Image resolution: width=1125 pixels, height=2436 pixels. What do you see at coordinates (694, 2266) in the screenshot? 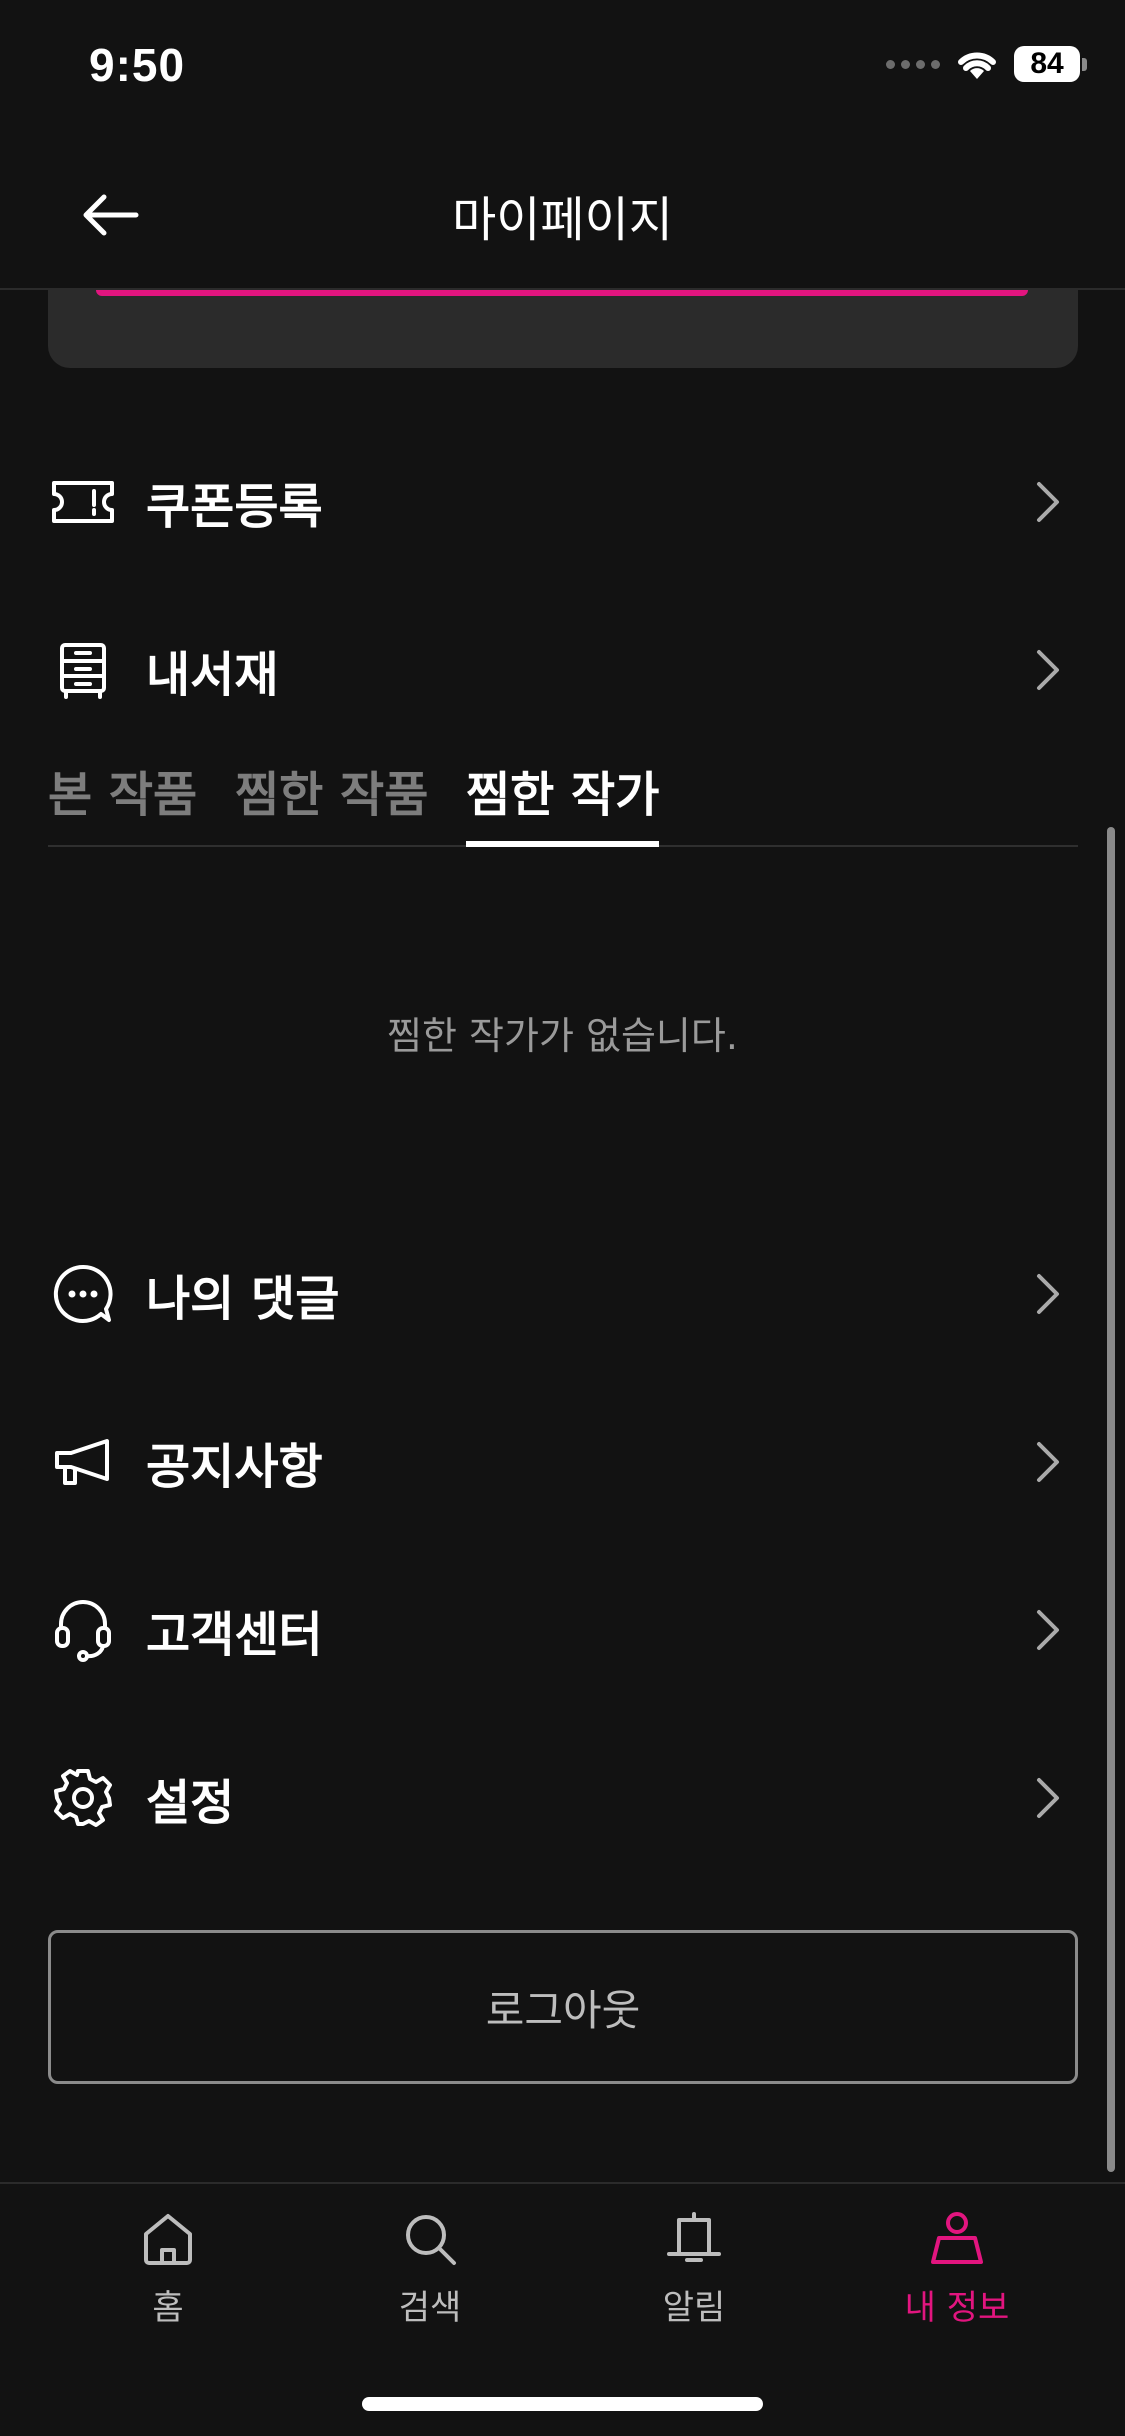
I see `nav-item-notifications: 알림` at bounding box center [694, 2266].